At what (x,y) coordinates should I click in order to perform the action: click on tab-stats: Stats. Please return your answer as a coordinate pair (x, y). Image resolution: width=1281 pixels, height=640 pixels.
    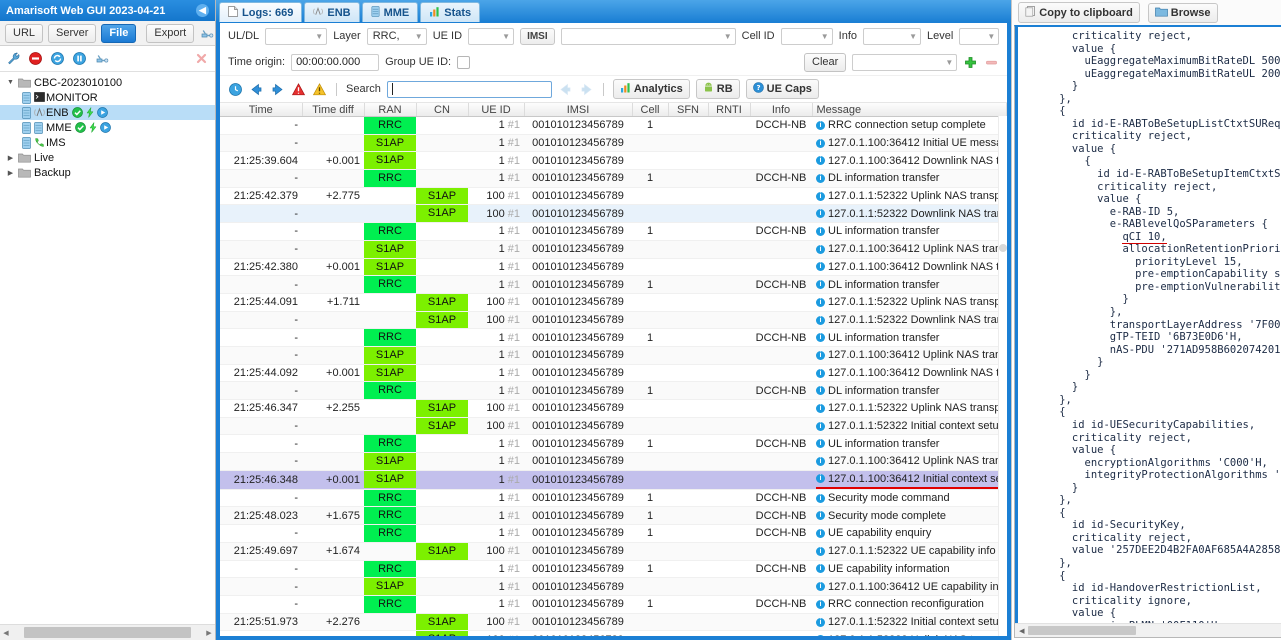
    Looking at the image, I should click on (450, 12).